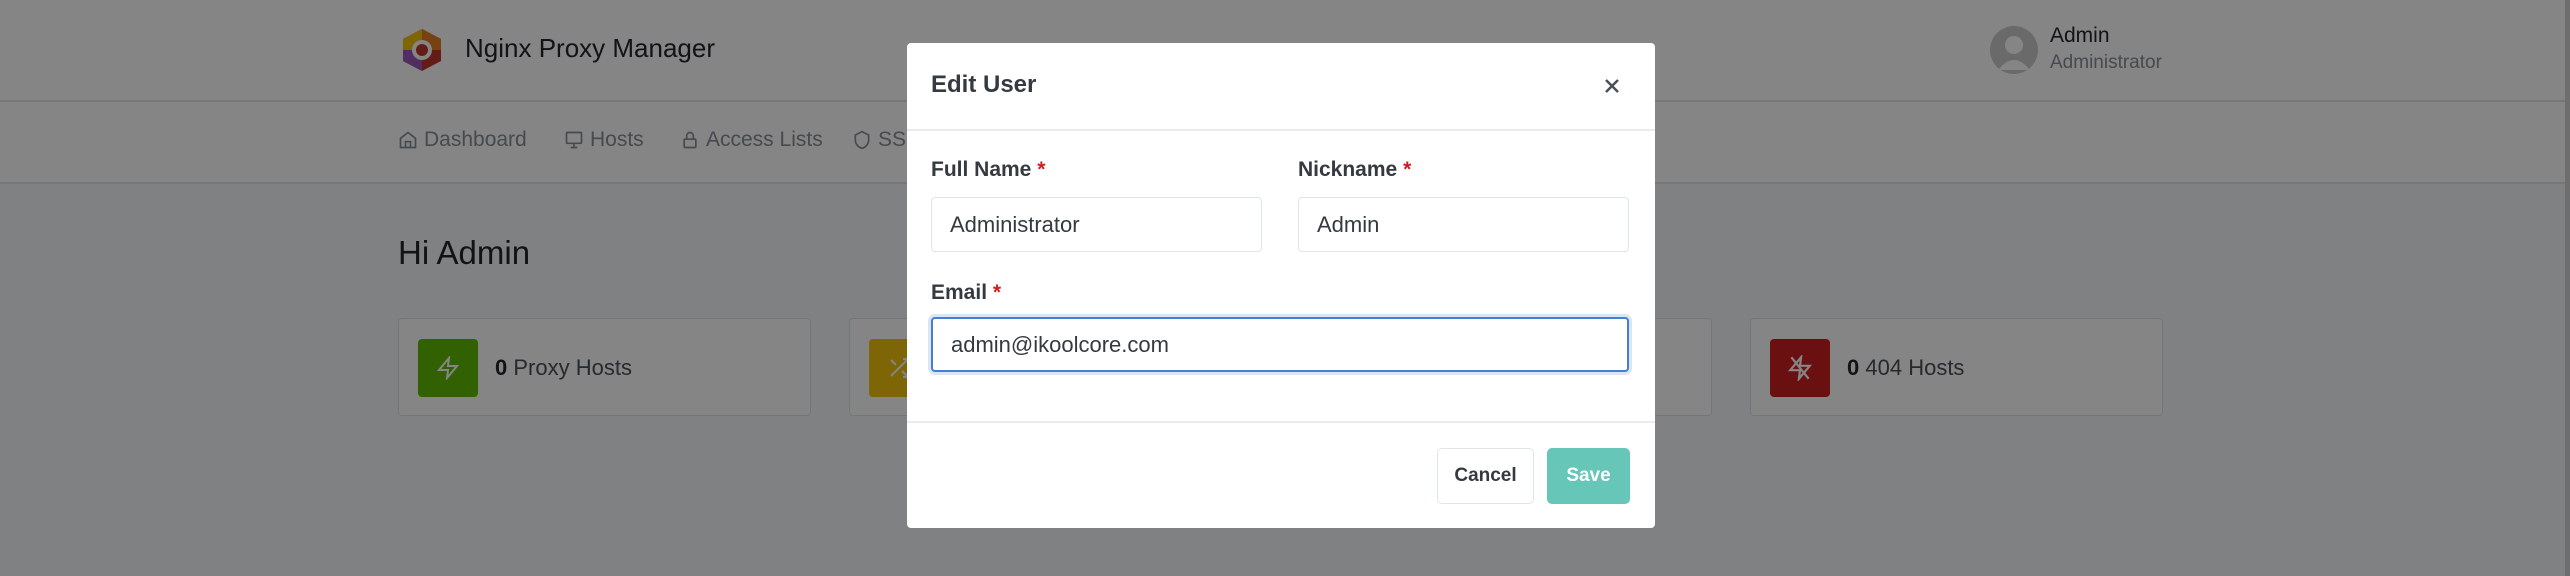 This screenshot has width=2570, height=576. What do you see at coordinates (1281, 130) in the screenshot?
I see `header-divider` at bounding box center [1281, 130].